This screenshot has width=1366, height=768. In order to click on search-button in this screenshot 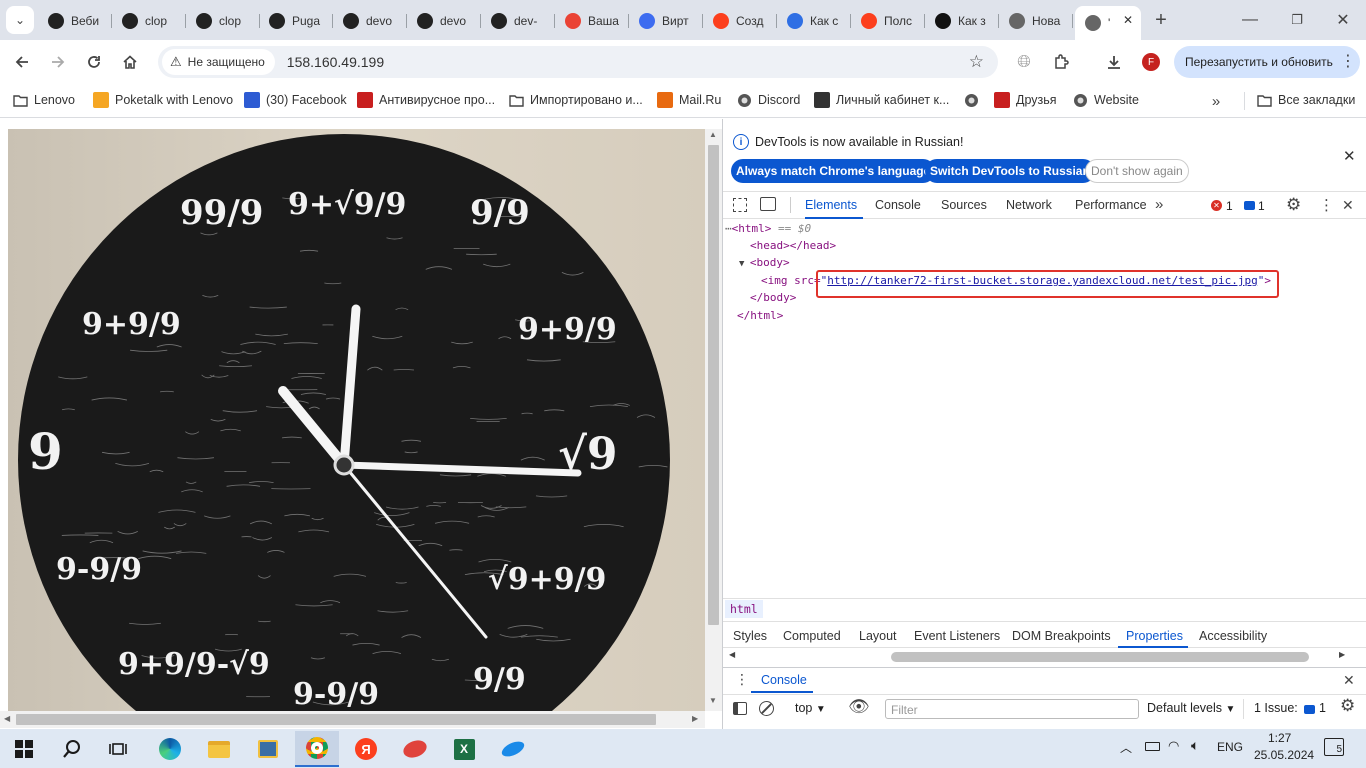, I will do `click(72, 749)`.